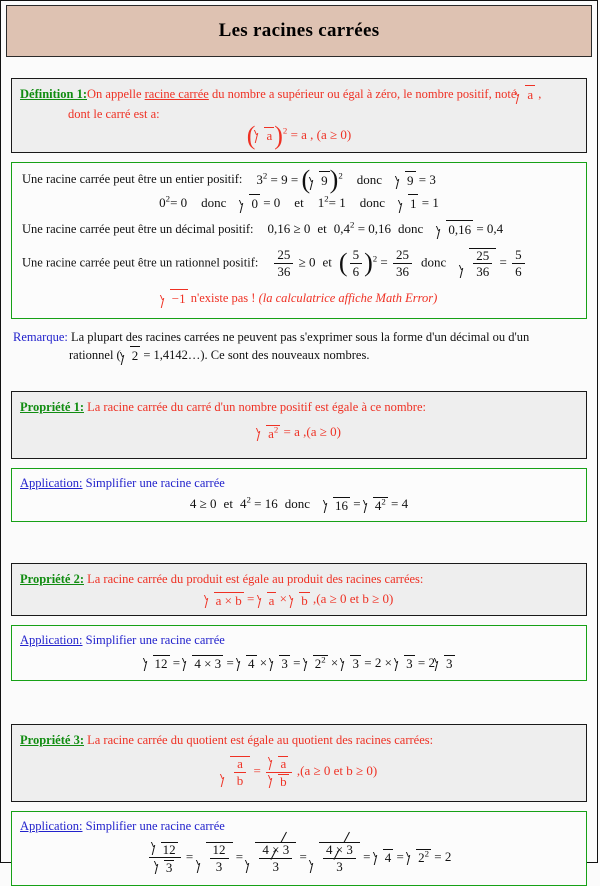 Image resolution: width=600 pixels, height=886 pixels. I want to click on property2-formula-cond: ,(a ≥ 0 et b ≥ 0), so click(353, 599).